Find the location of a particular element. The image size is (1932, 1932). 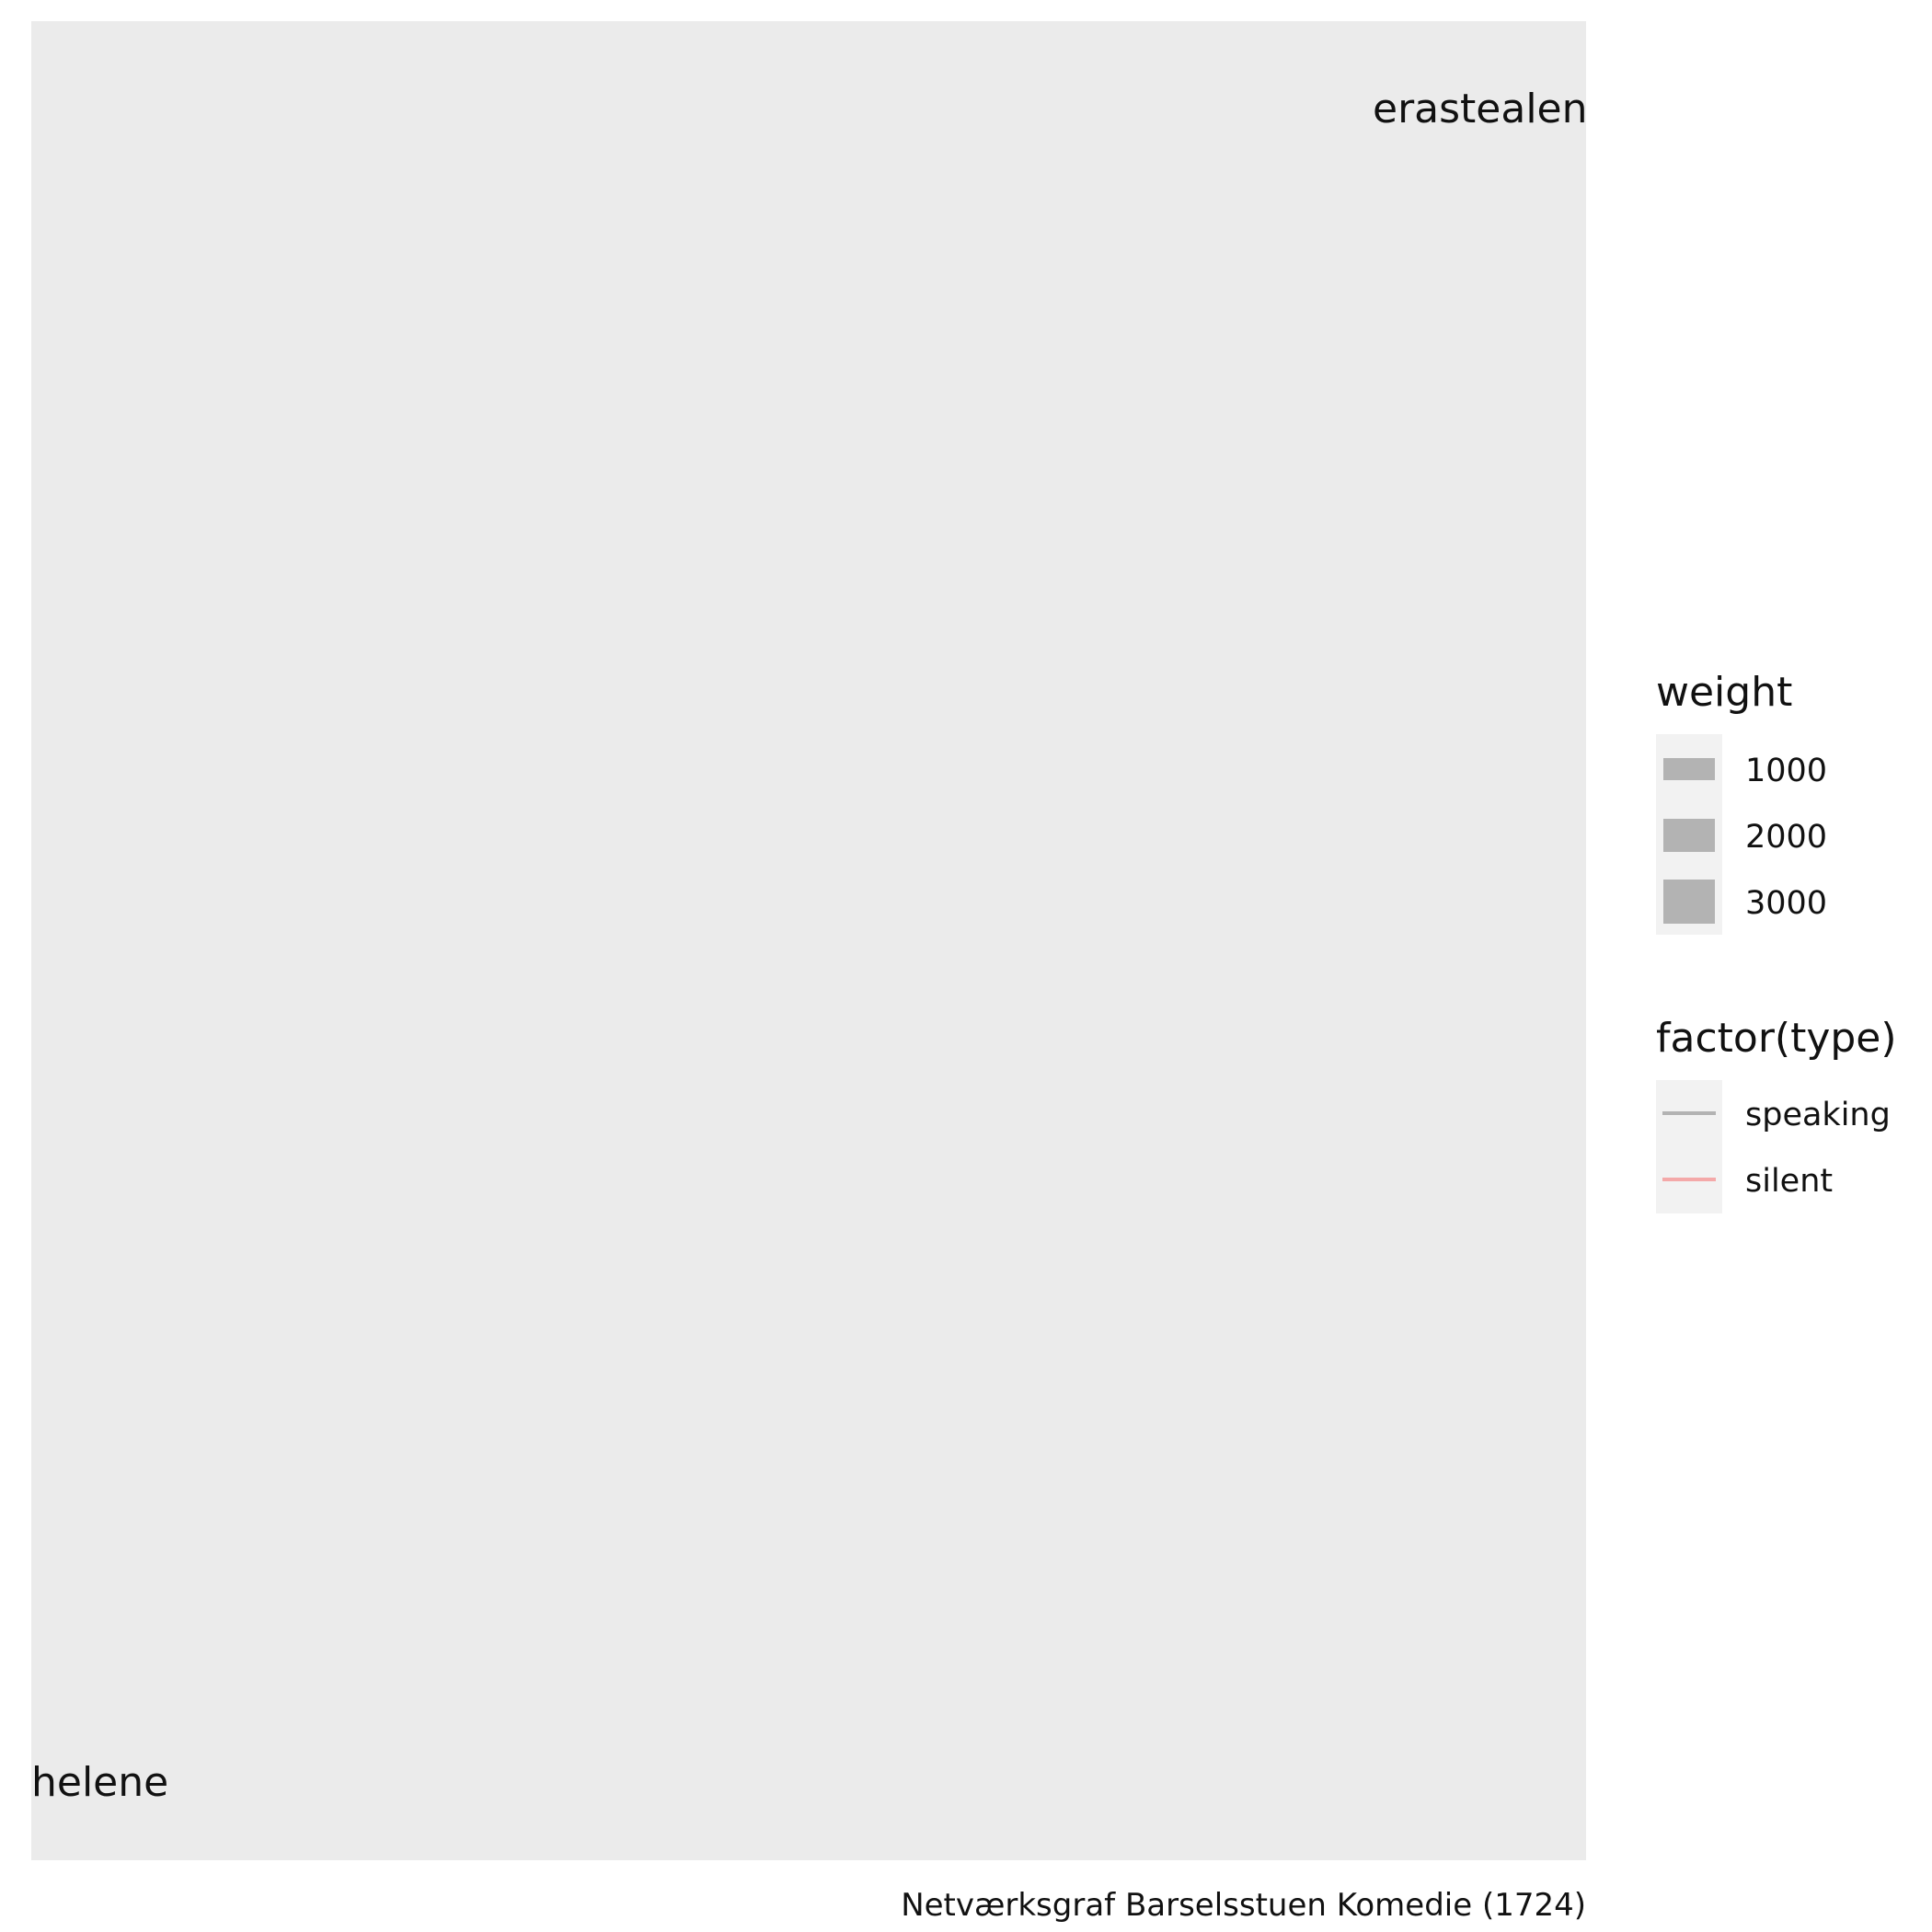

legend-label-type-silent: silent is located at coordinates (1789, 1181).